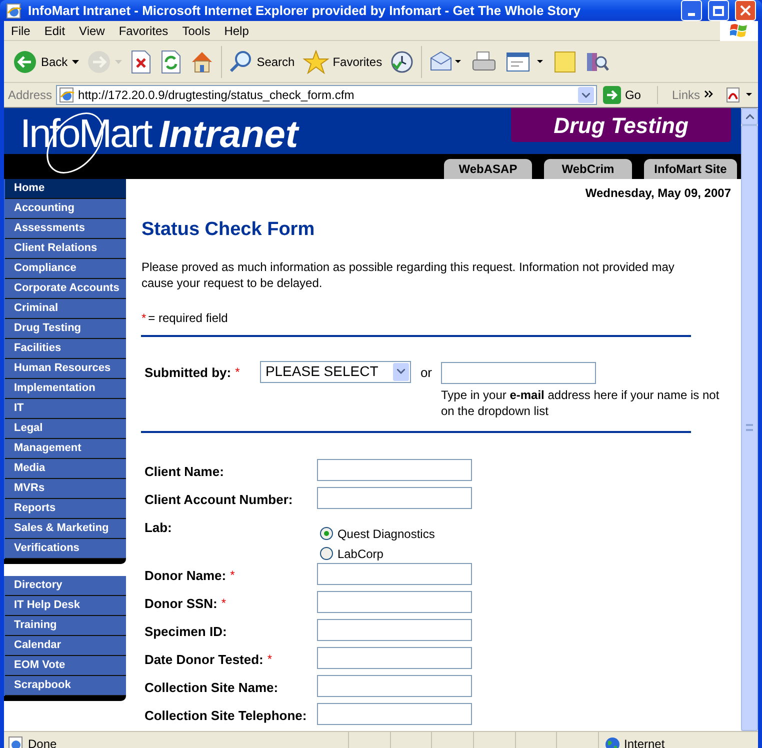 The image size is (762, 748). Describe the element at coordinates (690, 169) in the screenshot. I see `site-tab: InfoMart Site` at that location.